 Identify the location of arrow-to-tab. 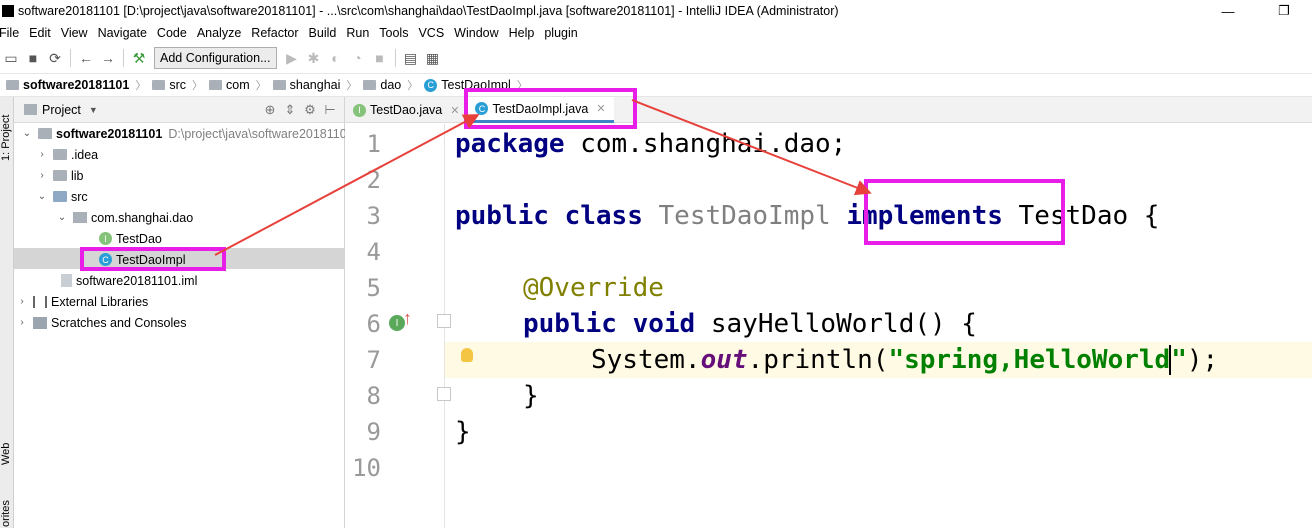
(347, 185).